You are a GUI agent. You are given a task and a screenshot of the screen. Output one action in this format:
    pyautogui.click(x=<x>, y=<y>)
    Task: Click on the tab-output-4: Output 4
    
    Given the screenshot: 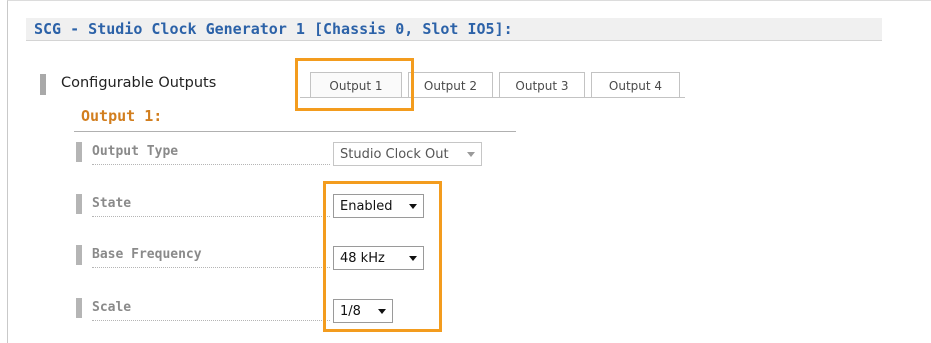 What is the action you would take?
    pyautogui.click(x=635, y=85)
    